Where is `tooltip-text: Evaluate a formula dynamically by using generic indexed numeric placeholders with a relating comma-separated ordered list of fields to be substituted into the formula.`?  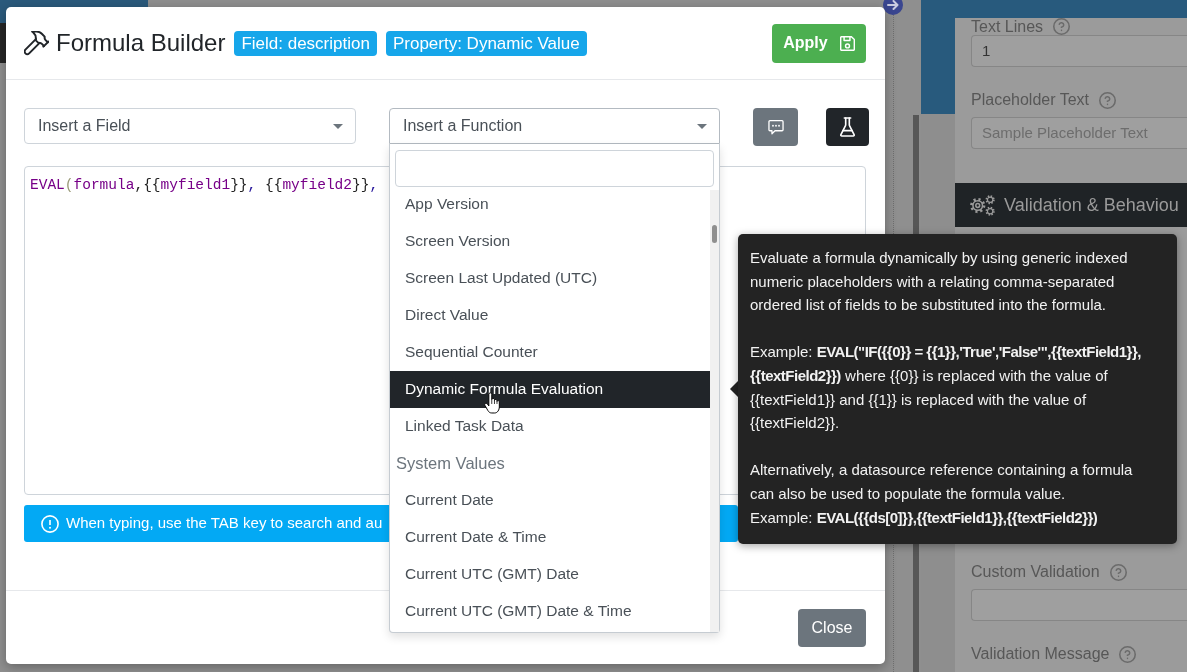 tooltip-text: Evaluate a formula dynamically by using generic indexed numeric placeholders with a relating comma-separated ordered list of fields to be substituted into the formula. is located at coordinates (939, 282).